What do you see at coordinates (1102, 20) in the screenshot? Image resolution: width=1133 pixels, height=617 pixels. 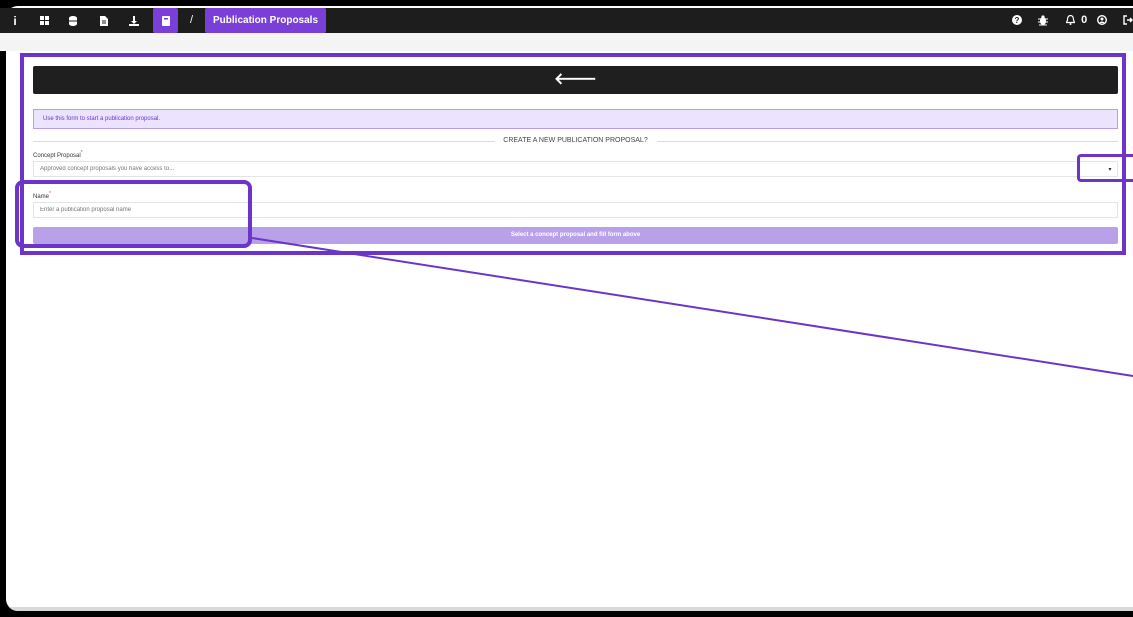 I see `user-icon` at bounding box center [1102, 20].